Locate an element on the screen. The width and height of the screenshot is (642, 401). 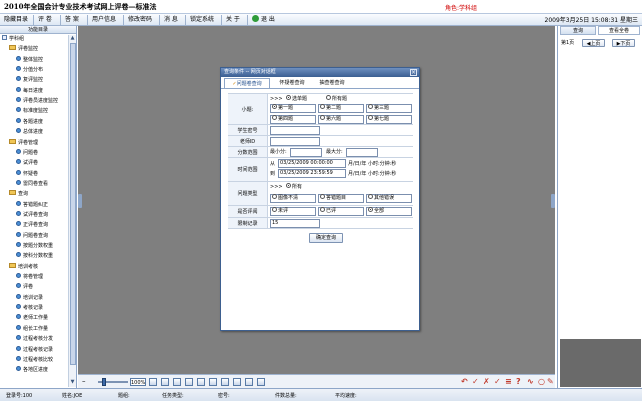
tree-item: 培训记录 is located at coordinates (29, 298).